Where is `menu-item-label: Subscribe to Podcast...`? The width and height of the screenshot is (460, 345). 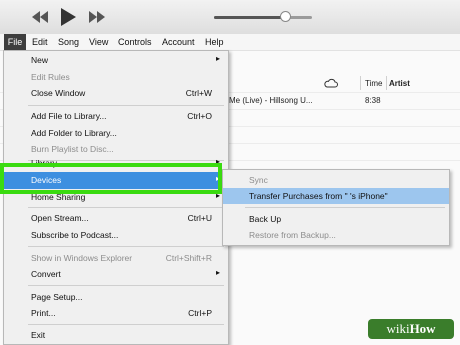
menu-item-label: Subscribe to Podcast... is located at coordinates (75, 235).